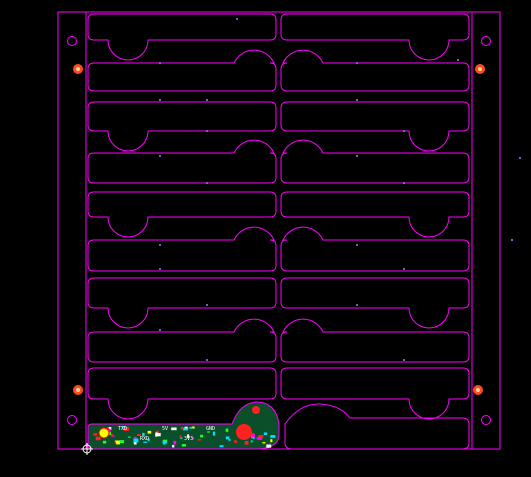 Image resolution: width=531 pixels, height=477 pixels. Describe the element at coordinates (188, 439) in the screenshot. I see `silkscreen-label: 3V3` at that location.